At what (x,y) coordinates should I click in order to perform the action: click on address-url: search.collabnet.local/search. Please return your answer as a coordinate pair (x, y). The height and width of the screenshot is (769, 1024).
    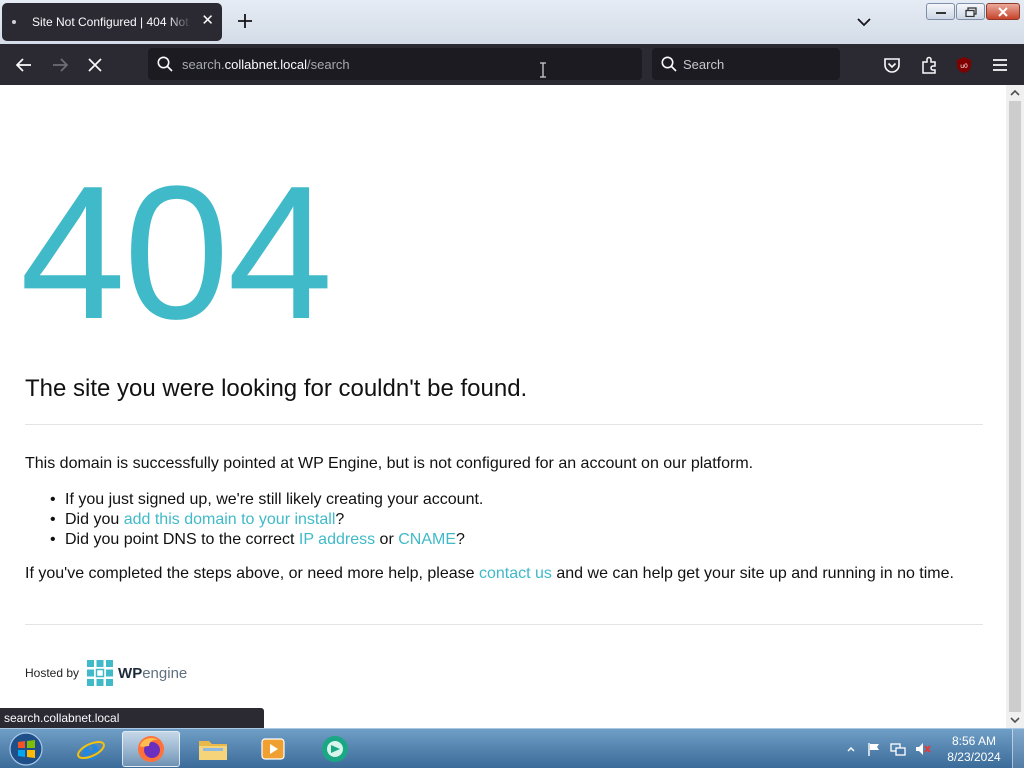
    Looking at the image, I should click on (266, 64).